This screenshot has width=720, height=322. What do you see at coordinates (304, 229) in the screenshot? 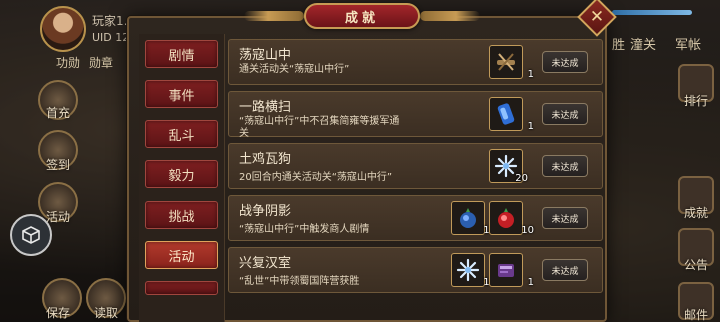
I see `achievement-desc: “荡寇山中行”中触发商人剧情` at bounding box center [304, 229].